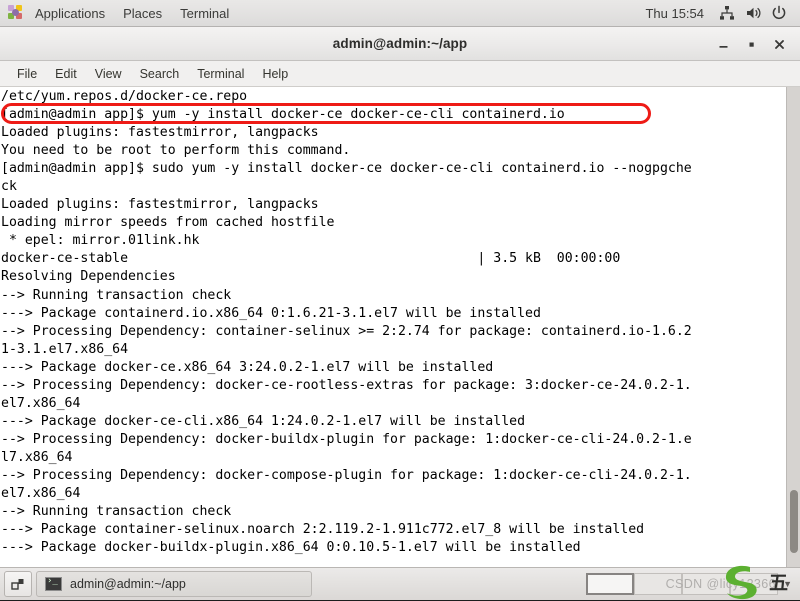 Image resolution: width=800 pixels, height=601 pixels. What do you see at coordinates (128, 584) in the screenshot?
I see `taskbar-window-label: admin@admin:~/app` at bounding box center [128, 584].